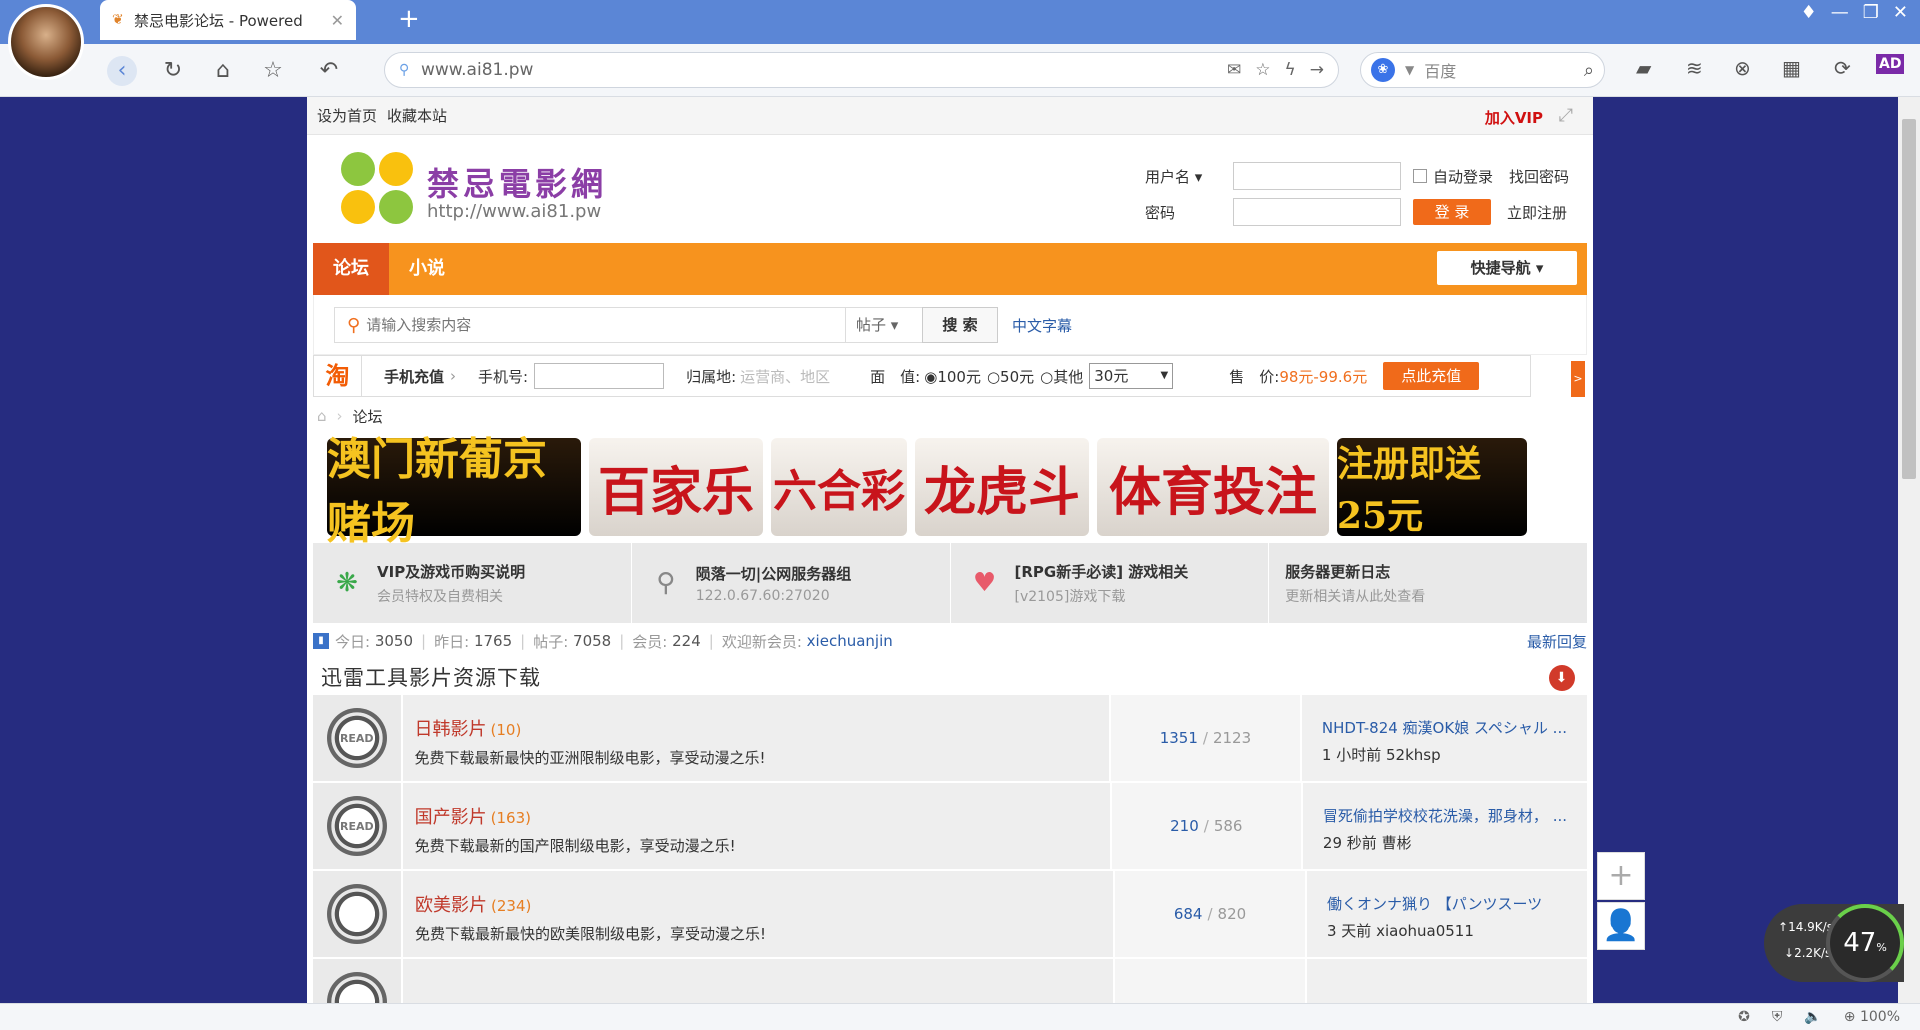 The image size is (1920, 1030). Describe the element at coordinates (950, 981) in the screenshot. I see `forum-row` at that location.